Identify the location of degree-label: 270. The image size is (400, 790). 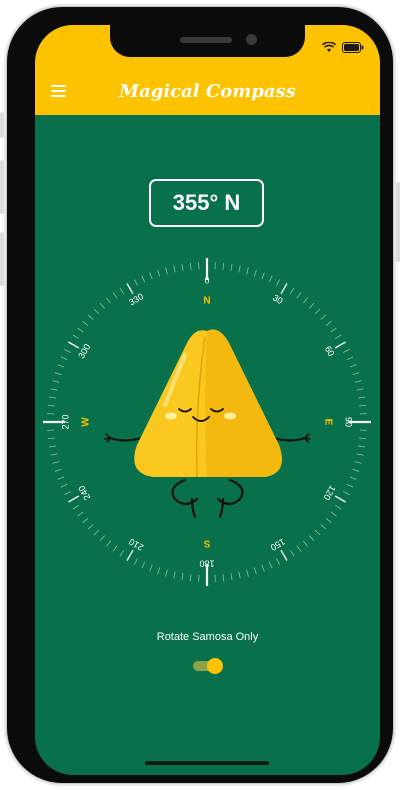
(65, 421).